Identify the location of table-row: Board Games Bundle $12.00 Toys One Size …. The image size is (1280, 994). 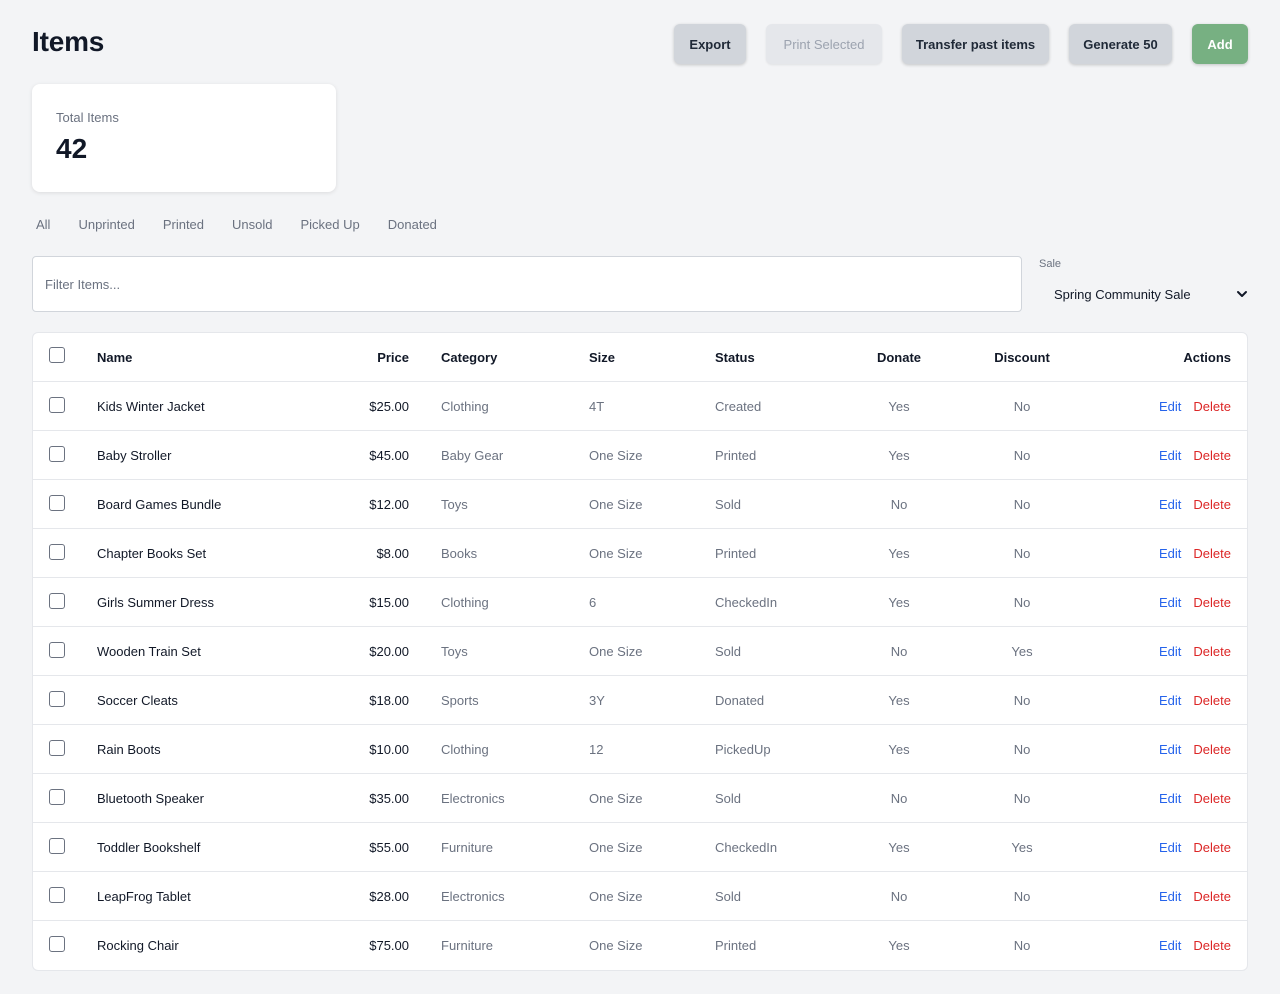
(640, 504).